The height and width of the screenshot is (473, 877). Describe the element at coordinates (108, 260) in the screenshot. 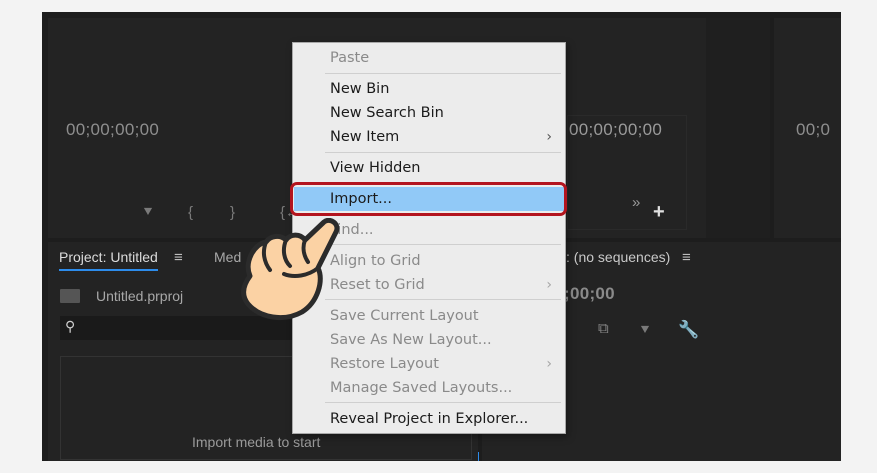

I see `tab-project: Project: Untitled` at that location.